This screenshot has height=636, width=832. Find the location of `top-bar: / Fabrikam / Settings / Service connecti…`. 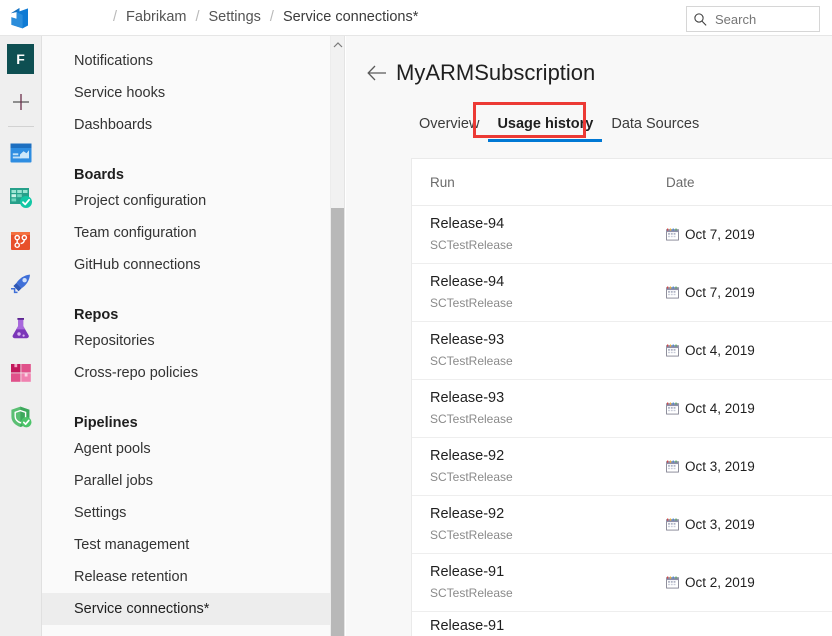

top-bar: / Fabrikam / Settings / Service connecti… is located at coordinates (416, 18).